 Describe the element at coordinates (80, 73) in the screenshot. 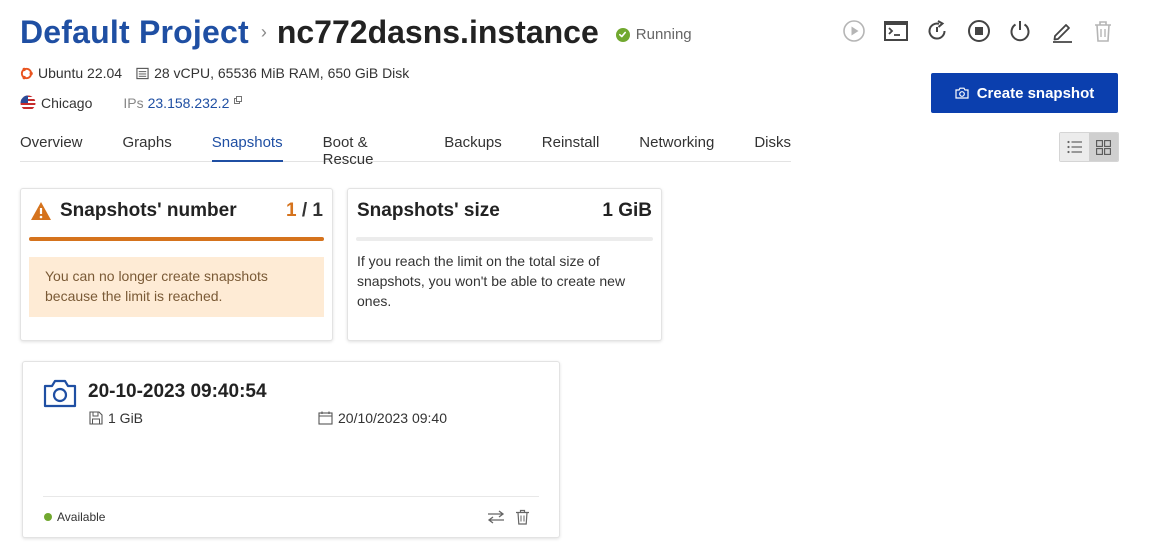

I see `os-label: Ubuntu 22.04` at that location.